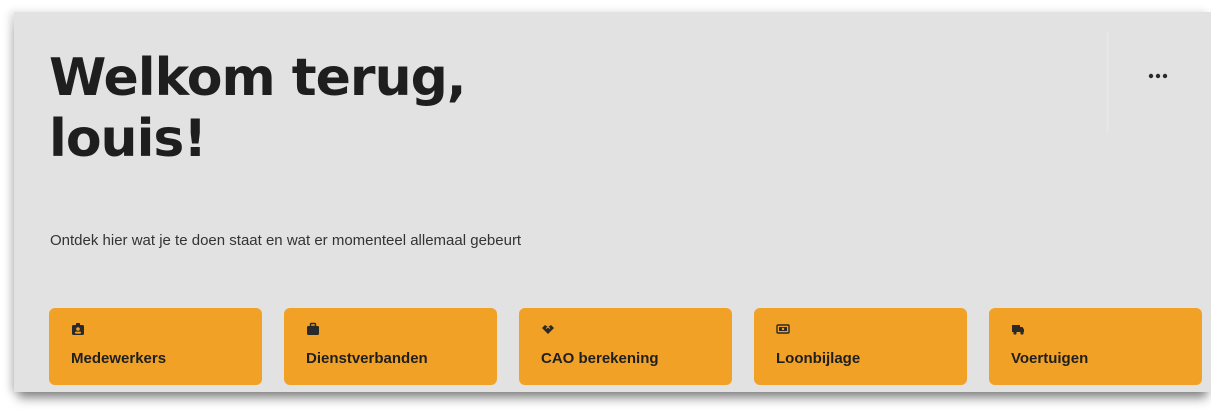  I want to click on tile-label: Medewerkers, so click(119, 358).